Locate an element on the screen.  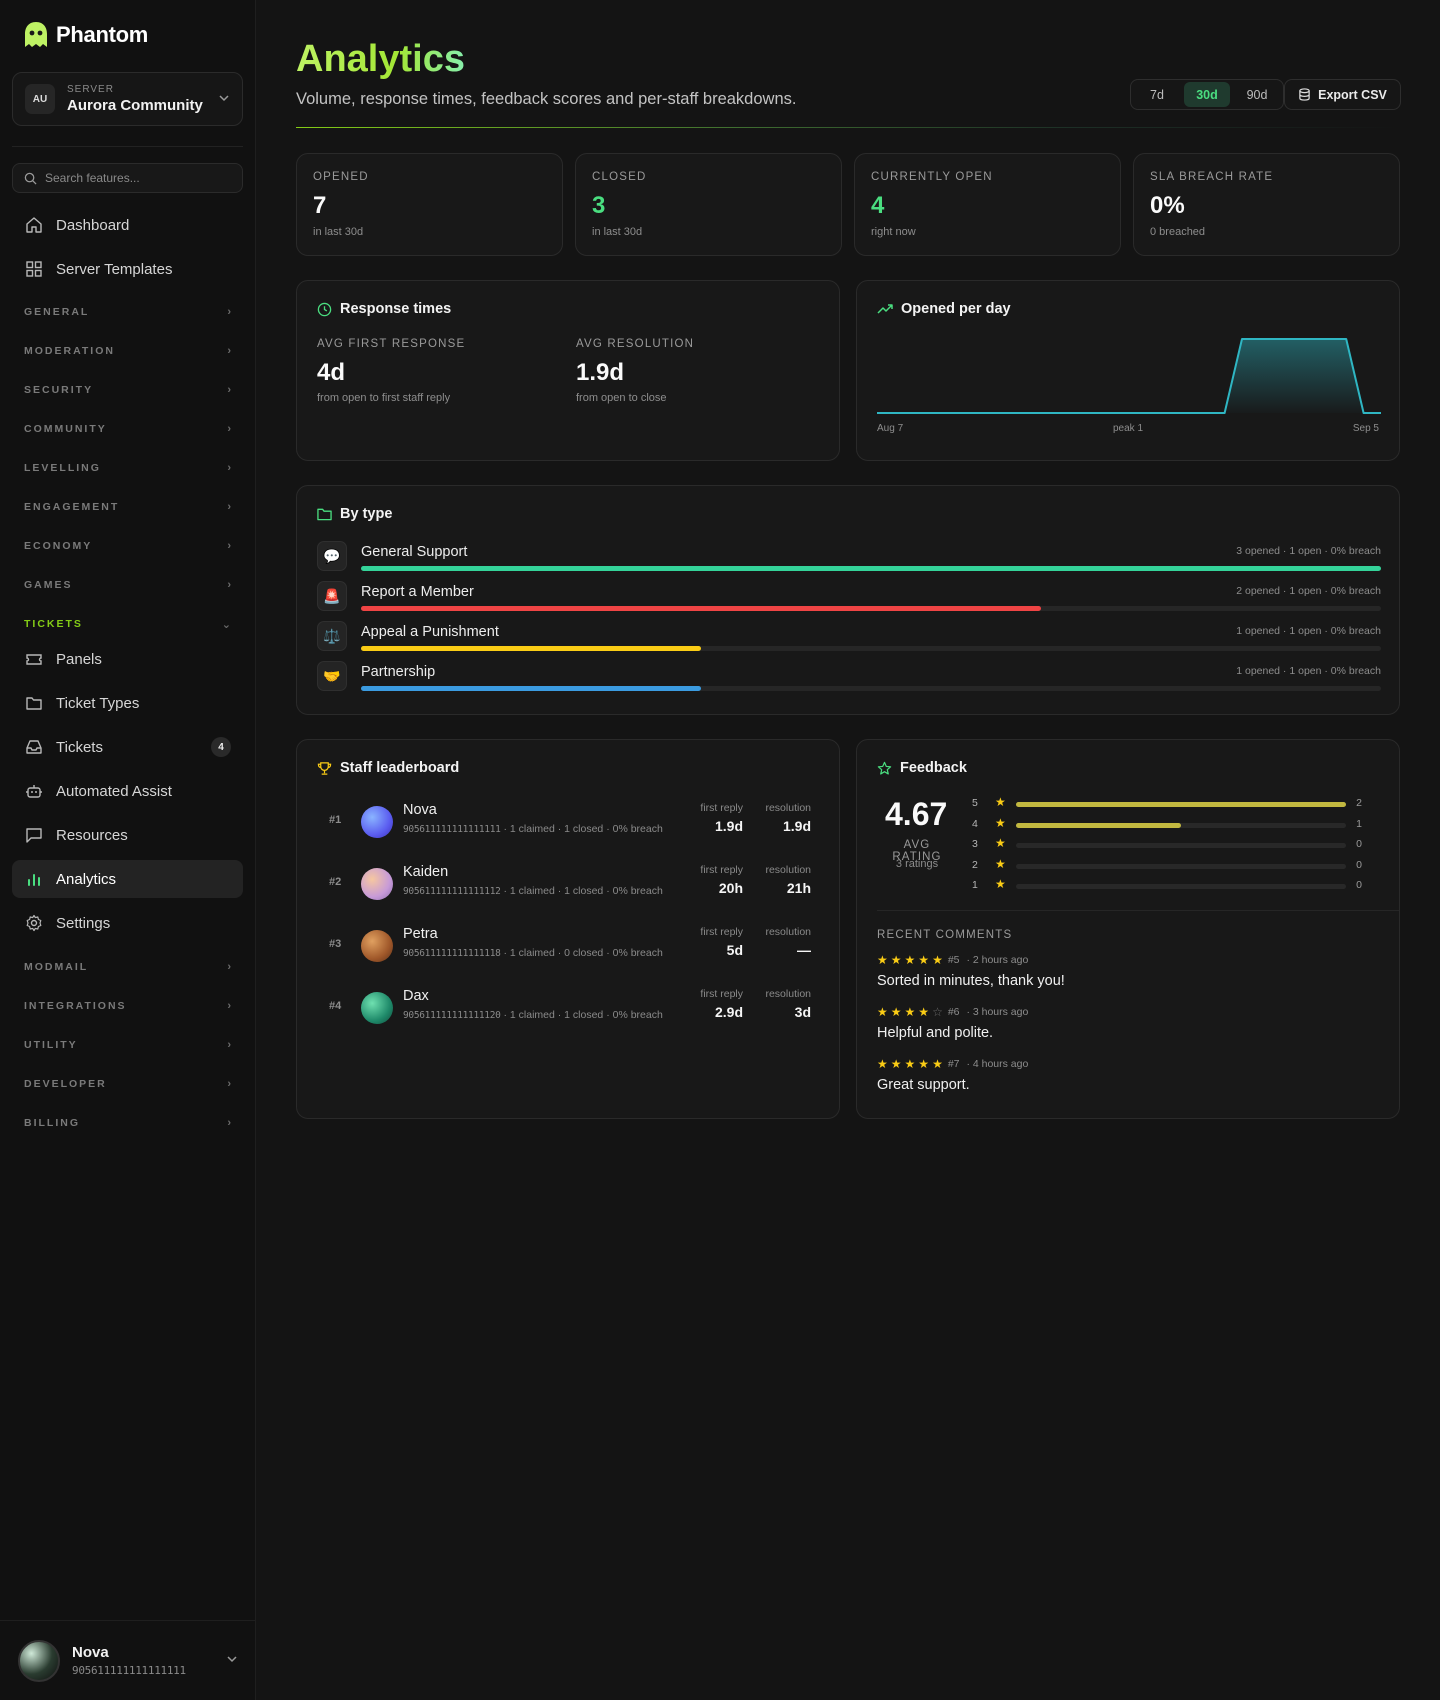
stat-note: in last 30d is located at coordinates (338, 232).